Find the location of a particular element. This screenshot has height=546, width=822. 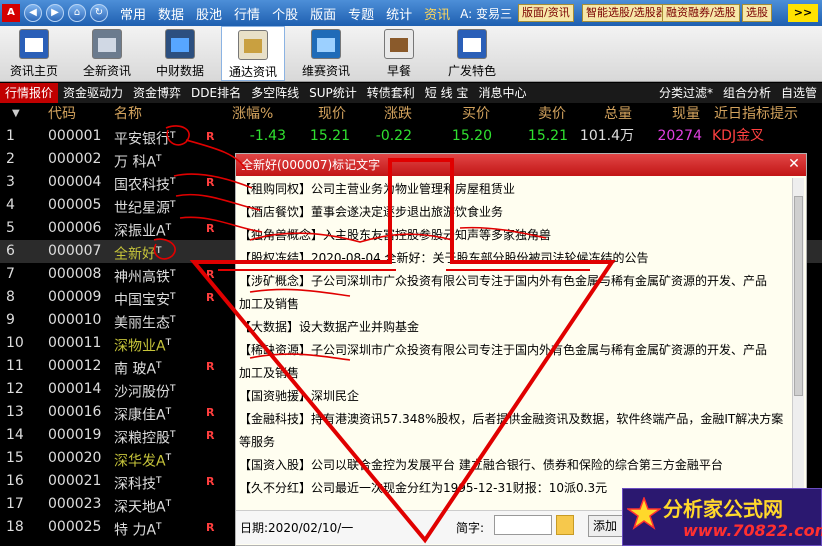

sort-down-icon: ▼ is located at coordinates (16, 114).